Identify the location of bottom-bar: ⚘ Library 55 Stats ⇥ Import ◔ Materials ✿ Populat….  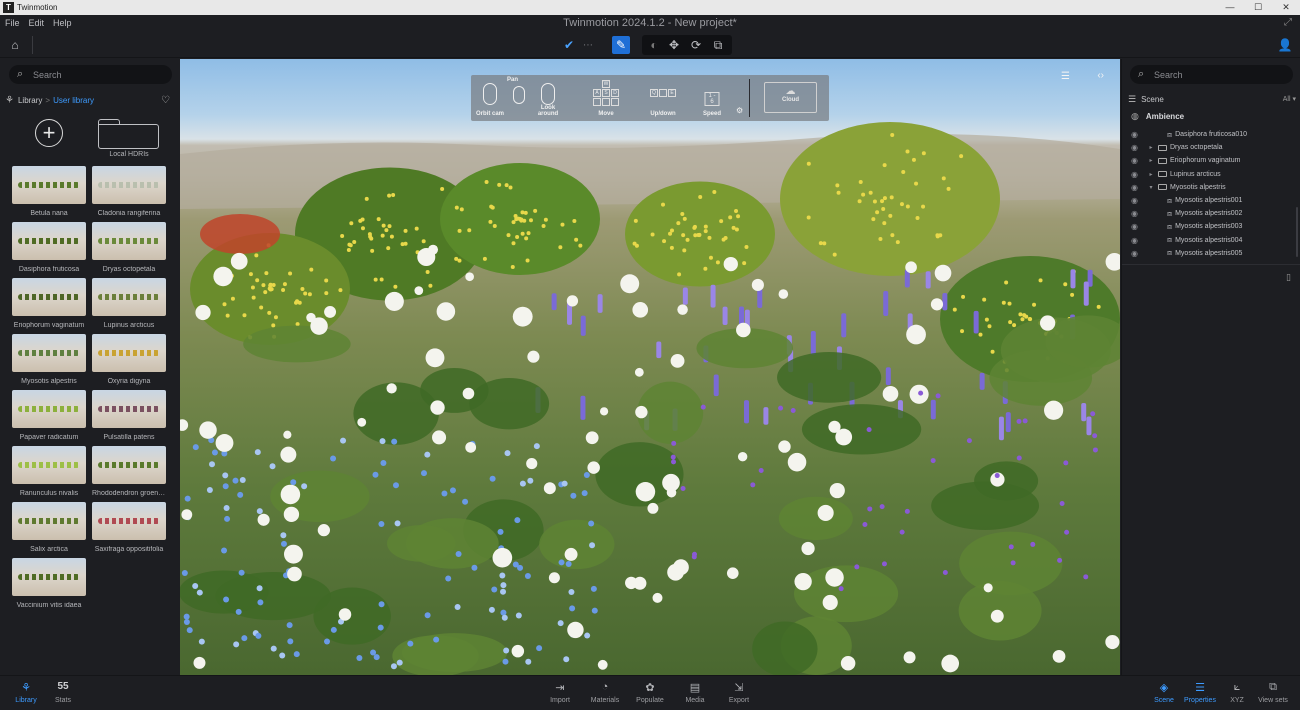
(650, 692).